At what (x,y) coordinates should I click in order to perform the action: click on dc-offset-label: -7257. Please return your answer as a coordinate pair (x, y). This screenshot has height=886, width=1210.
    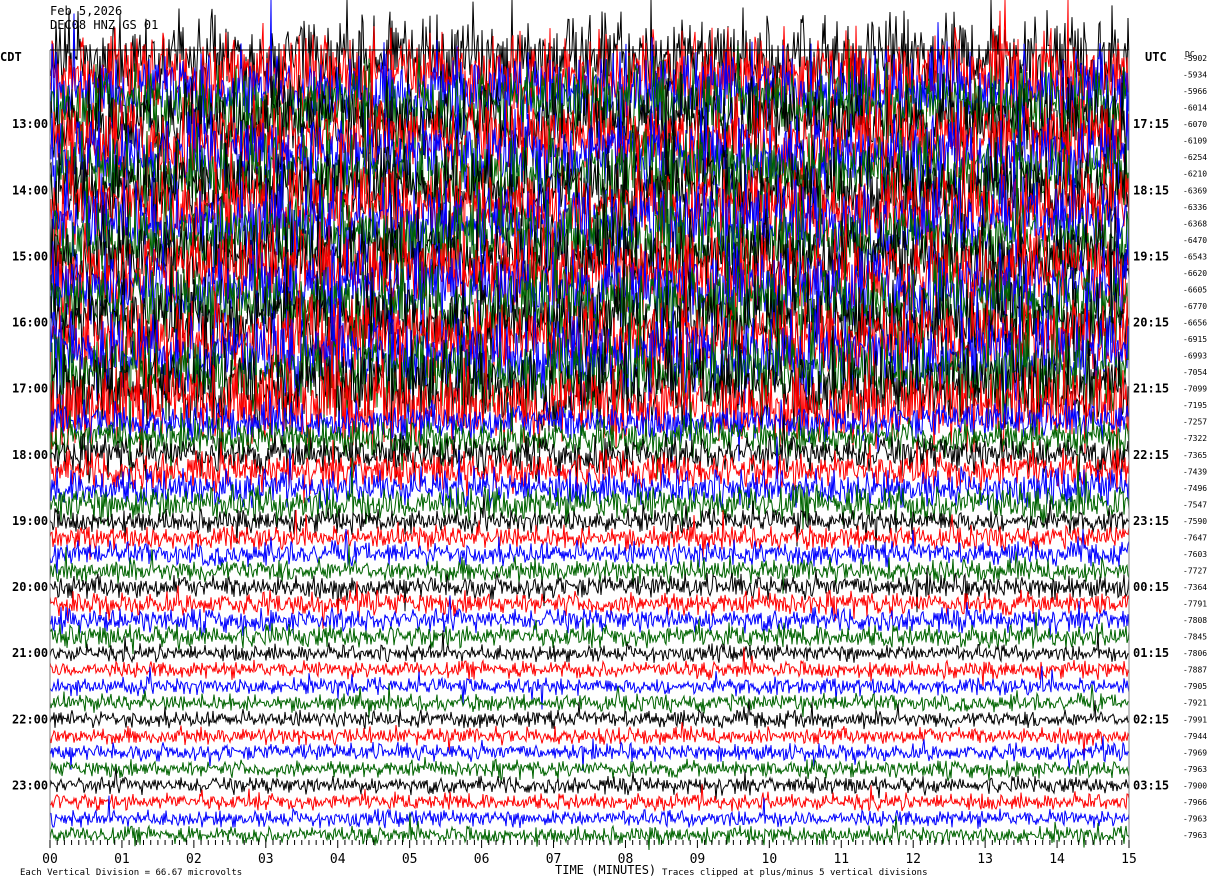
    Looking at the image, I should click on (1195, 422).